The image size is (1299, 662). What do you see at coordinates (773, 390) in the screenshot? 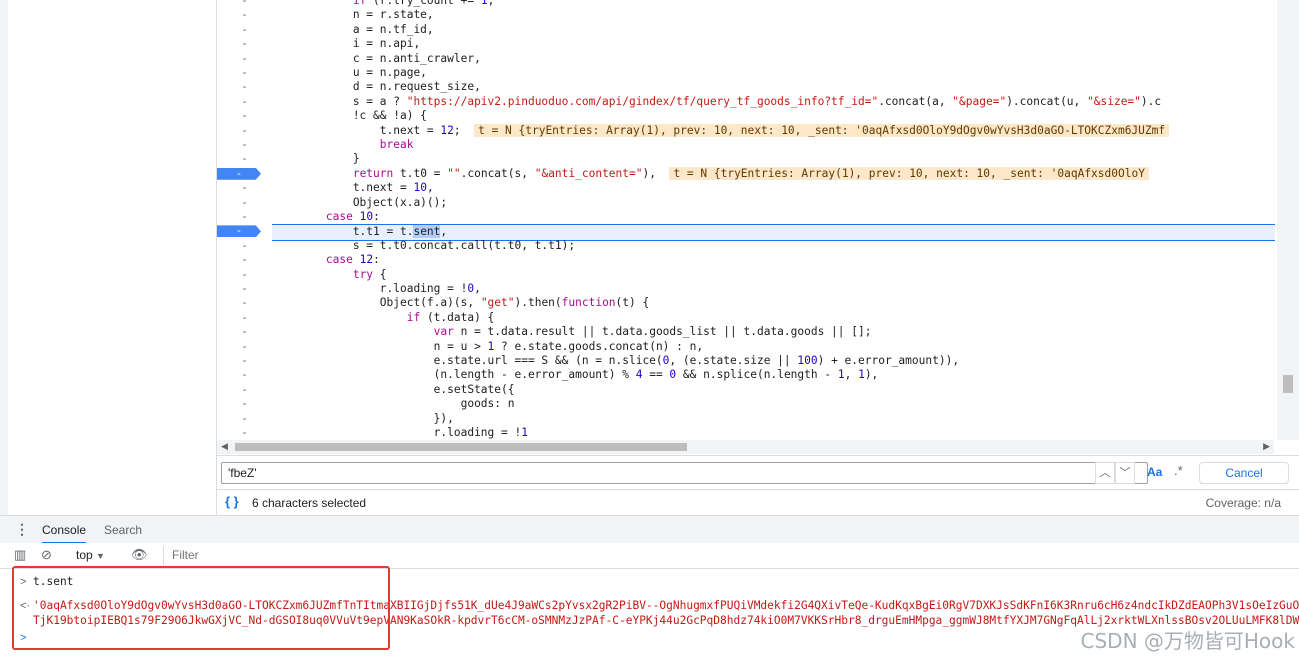
I see `code-line: e.setState({` at bounding box center [773, 390].